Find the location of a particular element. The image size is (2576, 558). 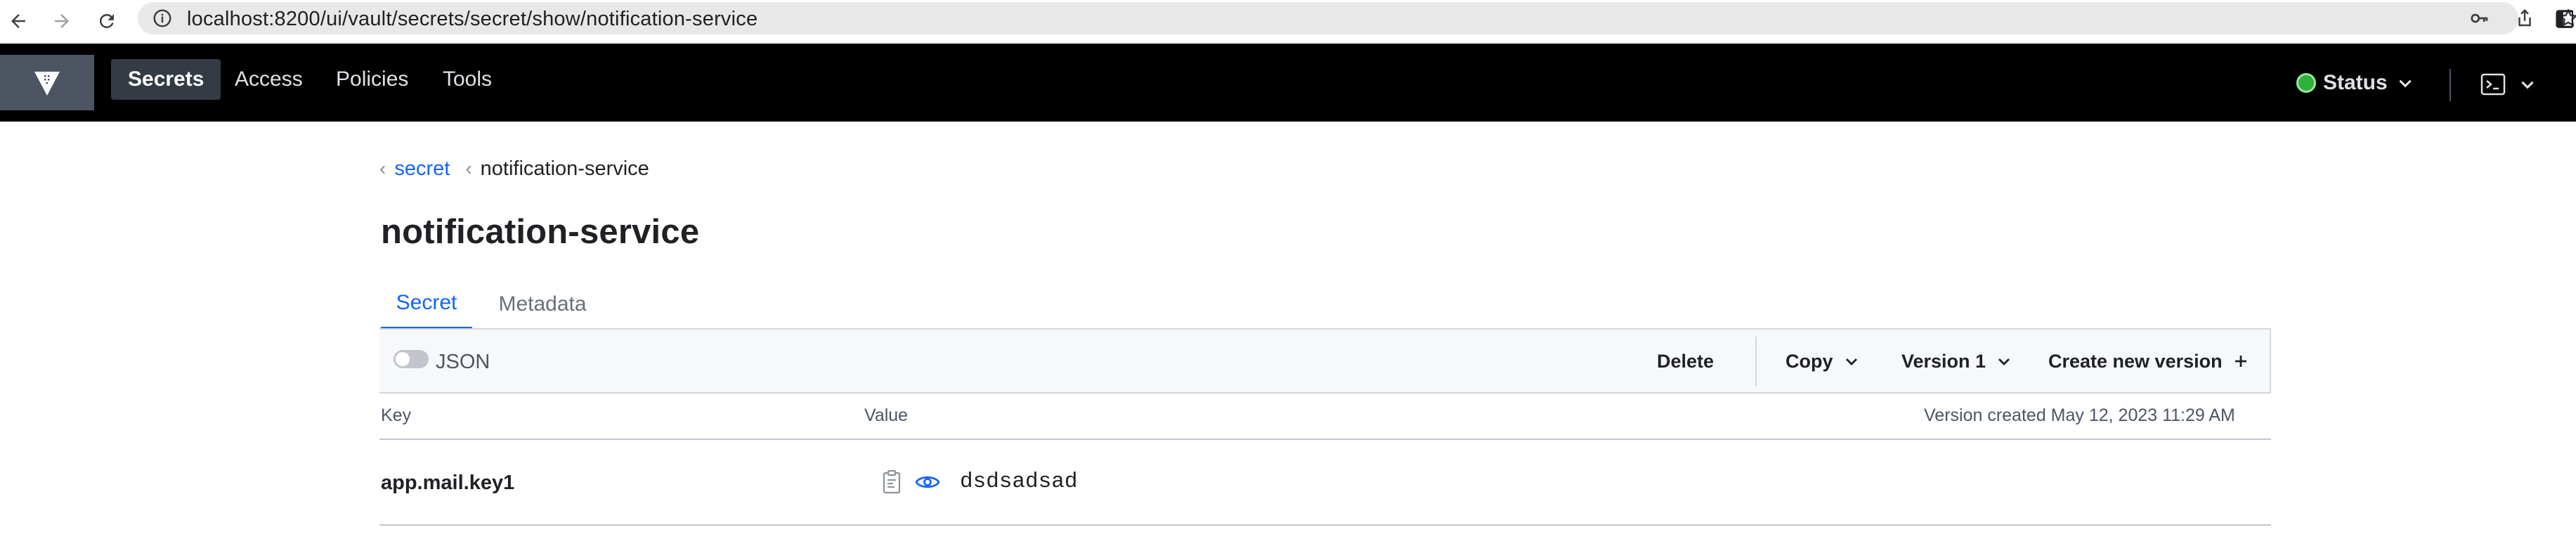

delete-button-label: Delete is located at coordinates (1686, 361).